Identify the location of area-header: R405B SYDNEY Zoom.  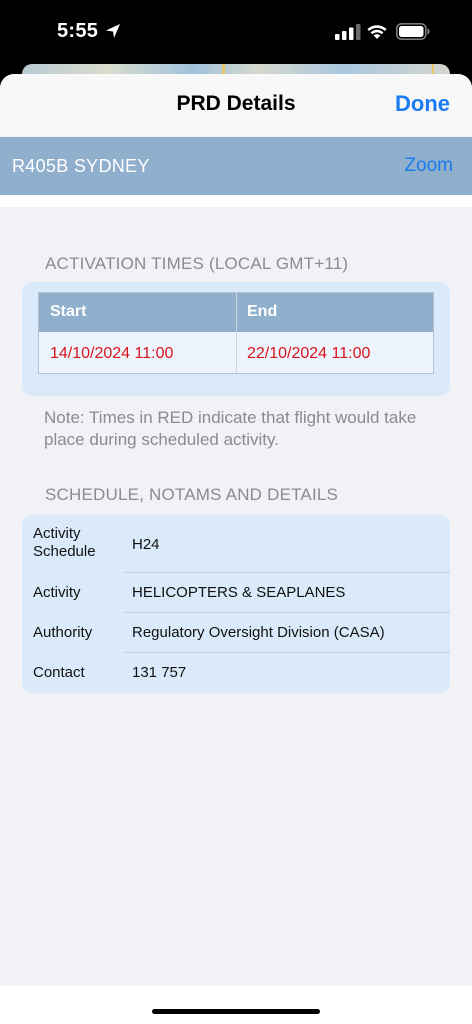
(236, 166).